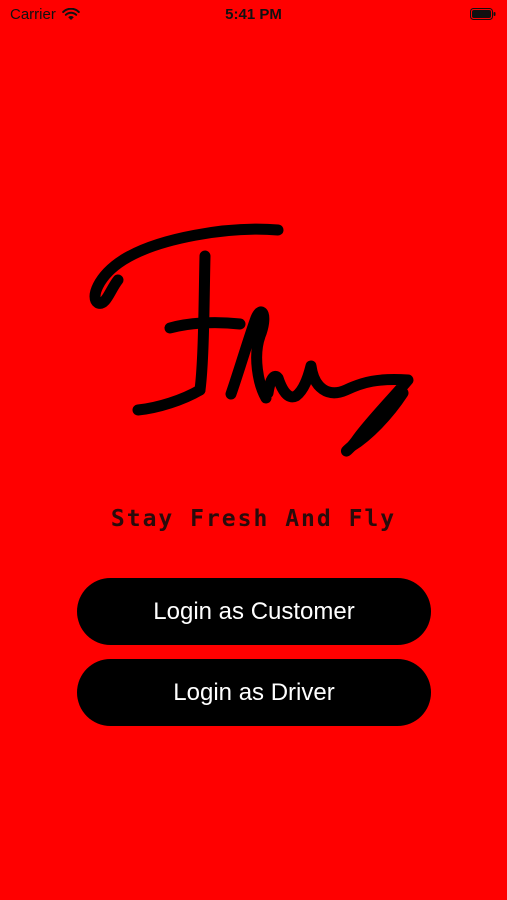 Image resolution: width=507 pixels, height=900 pixels. What do you see at coordinates (483, 14) in the screenshot?
I see `battery-icon` at bounding box center [483, 14].